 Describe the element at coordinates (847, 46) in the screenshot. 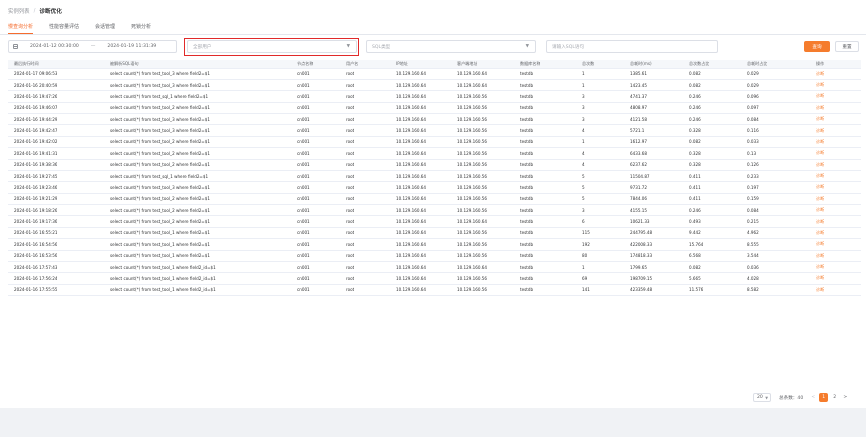

I see `reset-button: 重置` at that location.